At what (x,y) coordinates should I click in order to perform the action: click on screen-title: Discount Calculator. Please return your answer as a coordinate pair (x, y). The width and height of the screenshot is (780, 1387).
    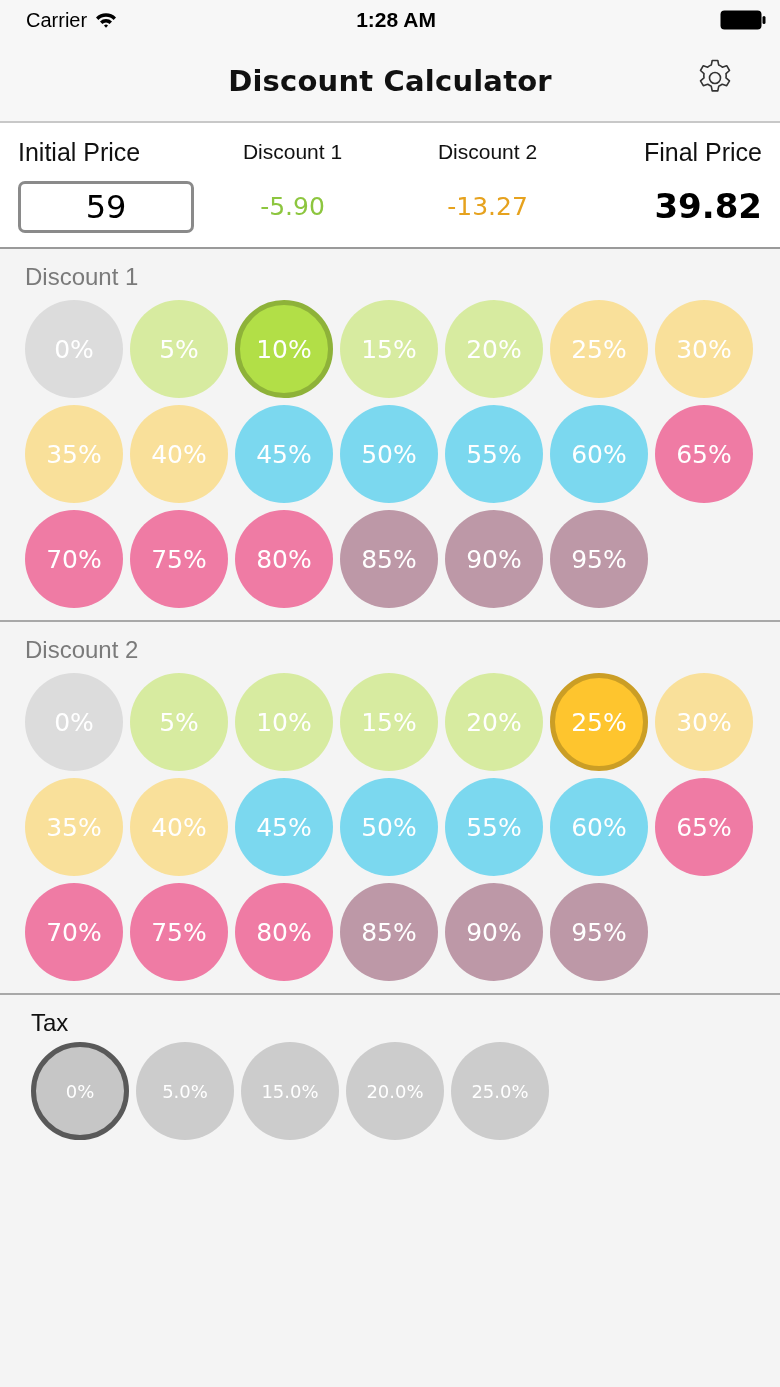
    Looking at the image, I should click on (390, 80).